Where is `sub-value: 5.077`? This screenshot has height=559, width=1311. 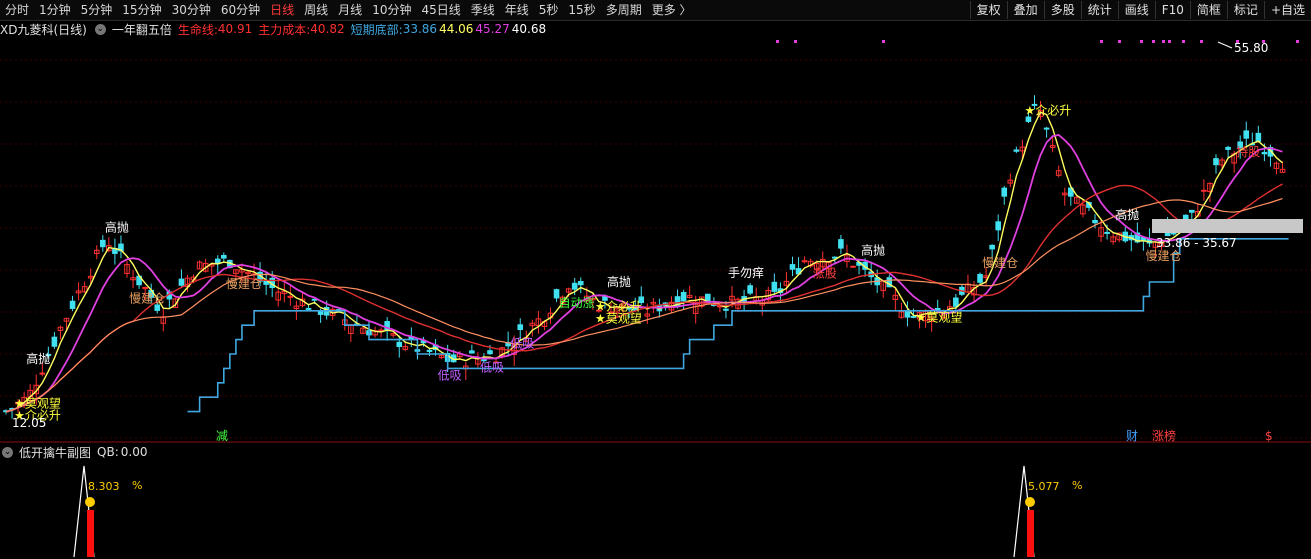 sub-value: 5.077 is located at coordinates (1044, 486).